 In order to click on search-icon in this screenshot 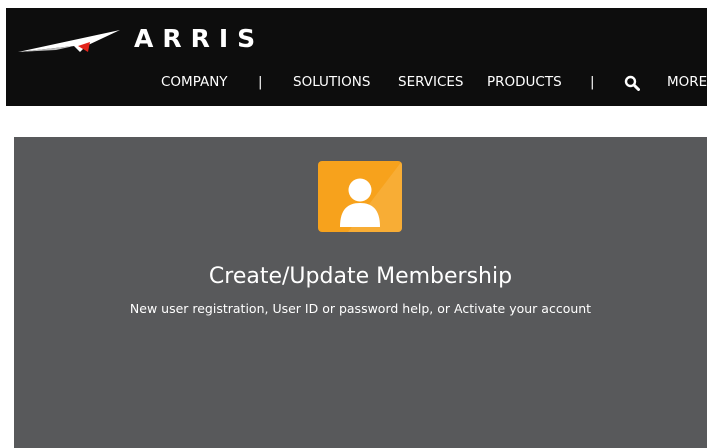, I will do `click(632, 83)`.